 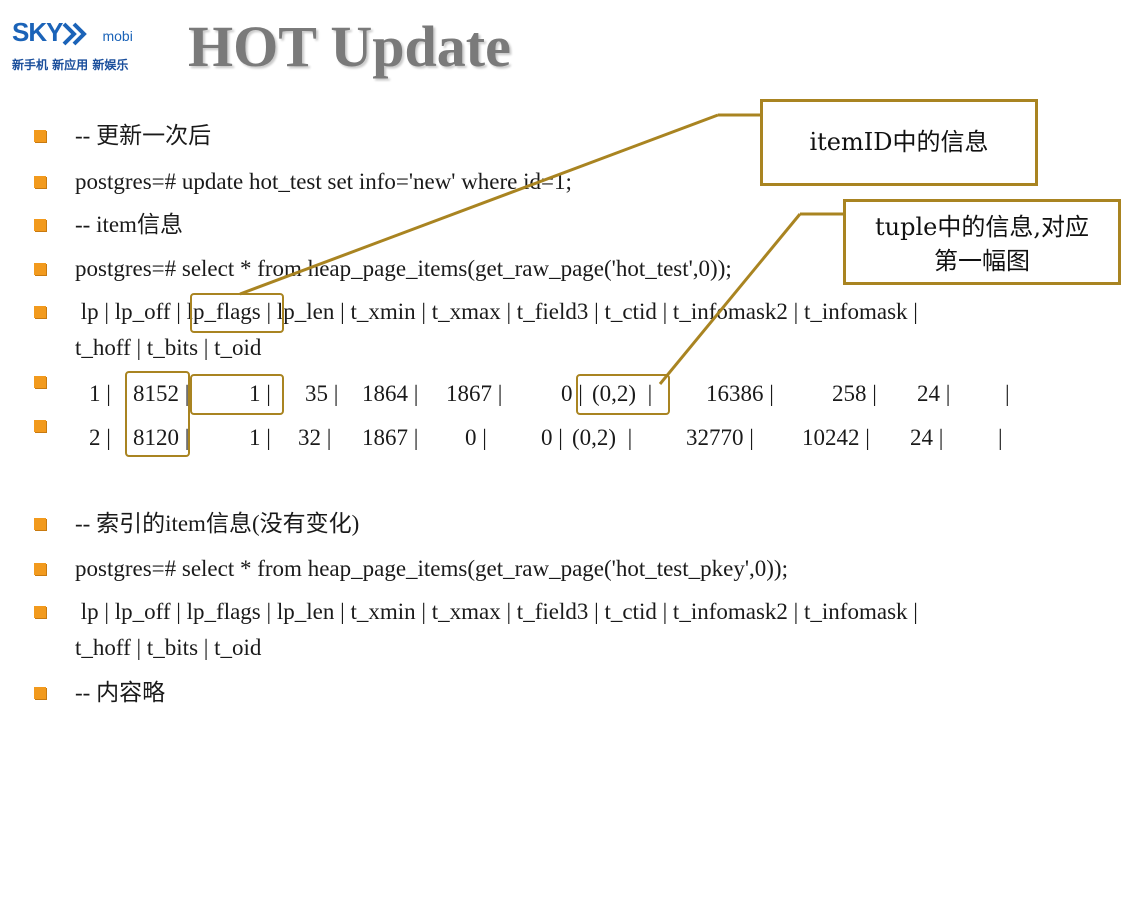 What do you see at coordinates (237, 394) in the screenshot?
I see `flags-value-highlight` at bounding box center [237, 394].